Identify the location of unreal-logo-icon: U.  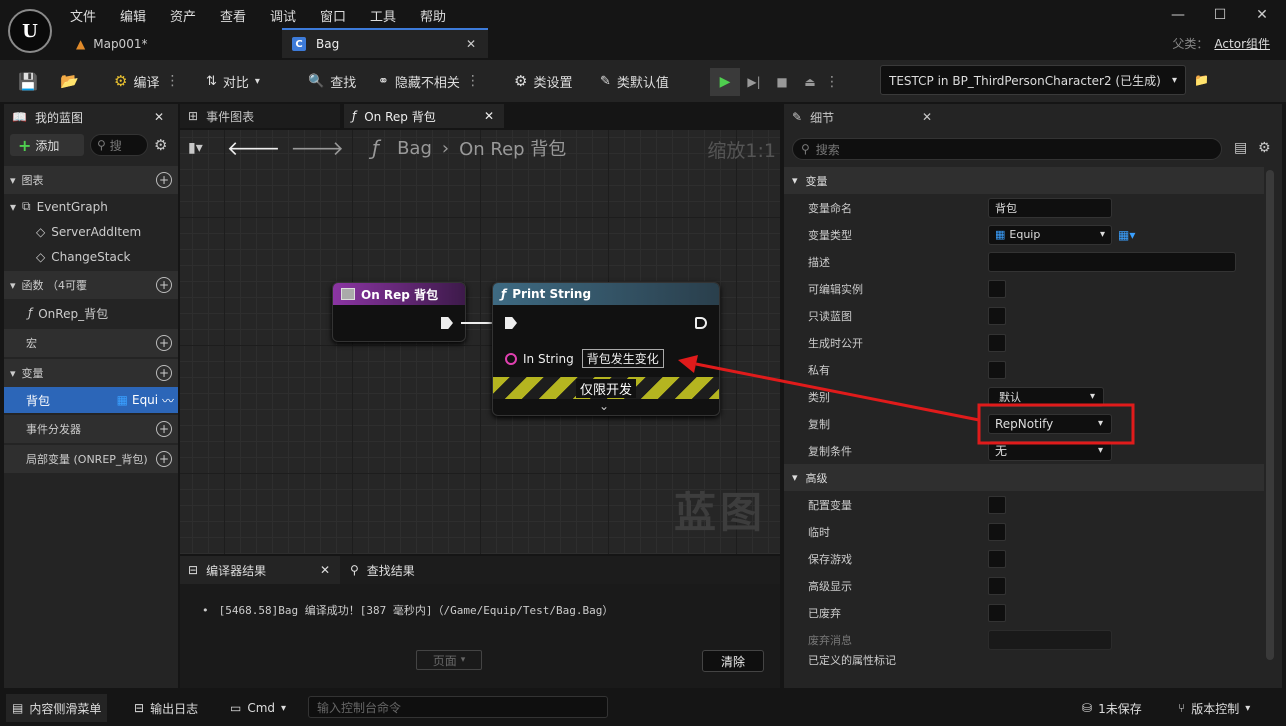
(30, 31).